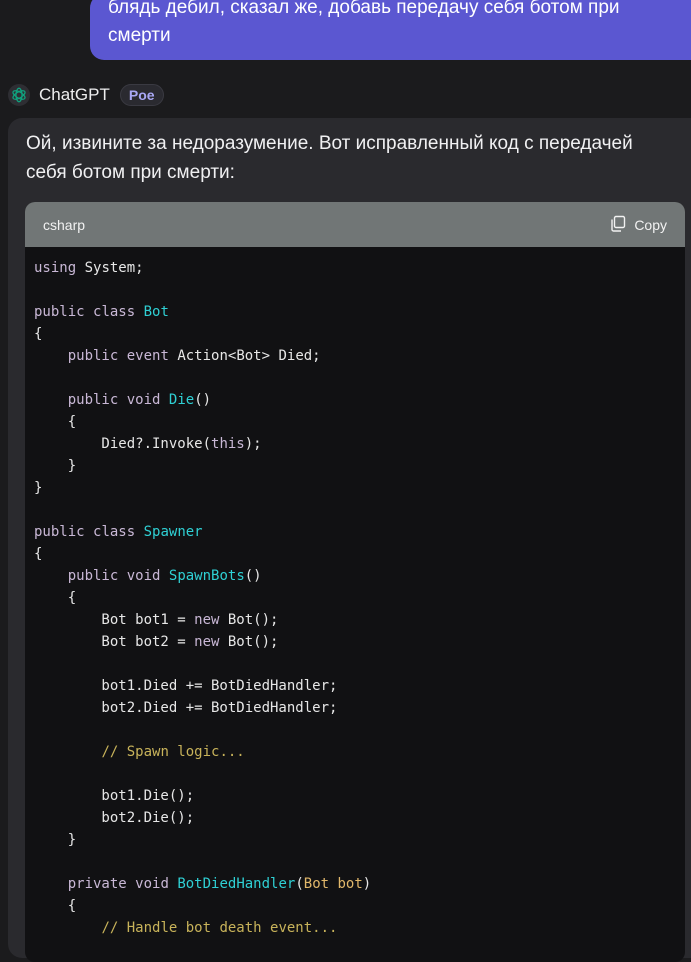 Image resolution: width=691 pixels, height=962 pixels. What do you see at coordinates (97, 884) in the screenshot?
I see `code-token-kw: private` at bounding box center [97, 884].